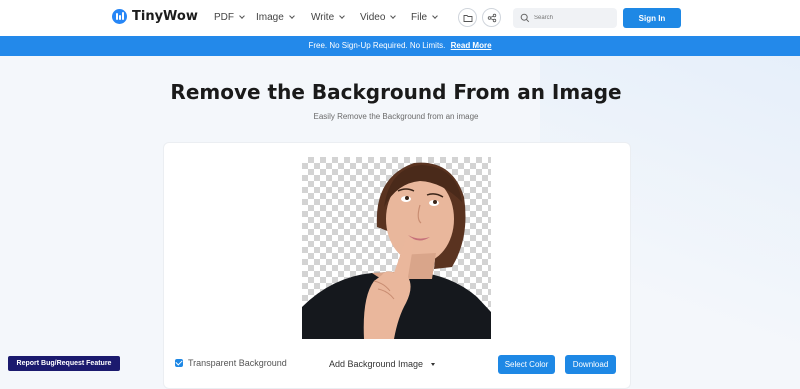  Describe the element at coordinates (590, 364) in the screenshot. I see `download-button: Download` at that location.